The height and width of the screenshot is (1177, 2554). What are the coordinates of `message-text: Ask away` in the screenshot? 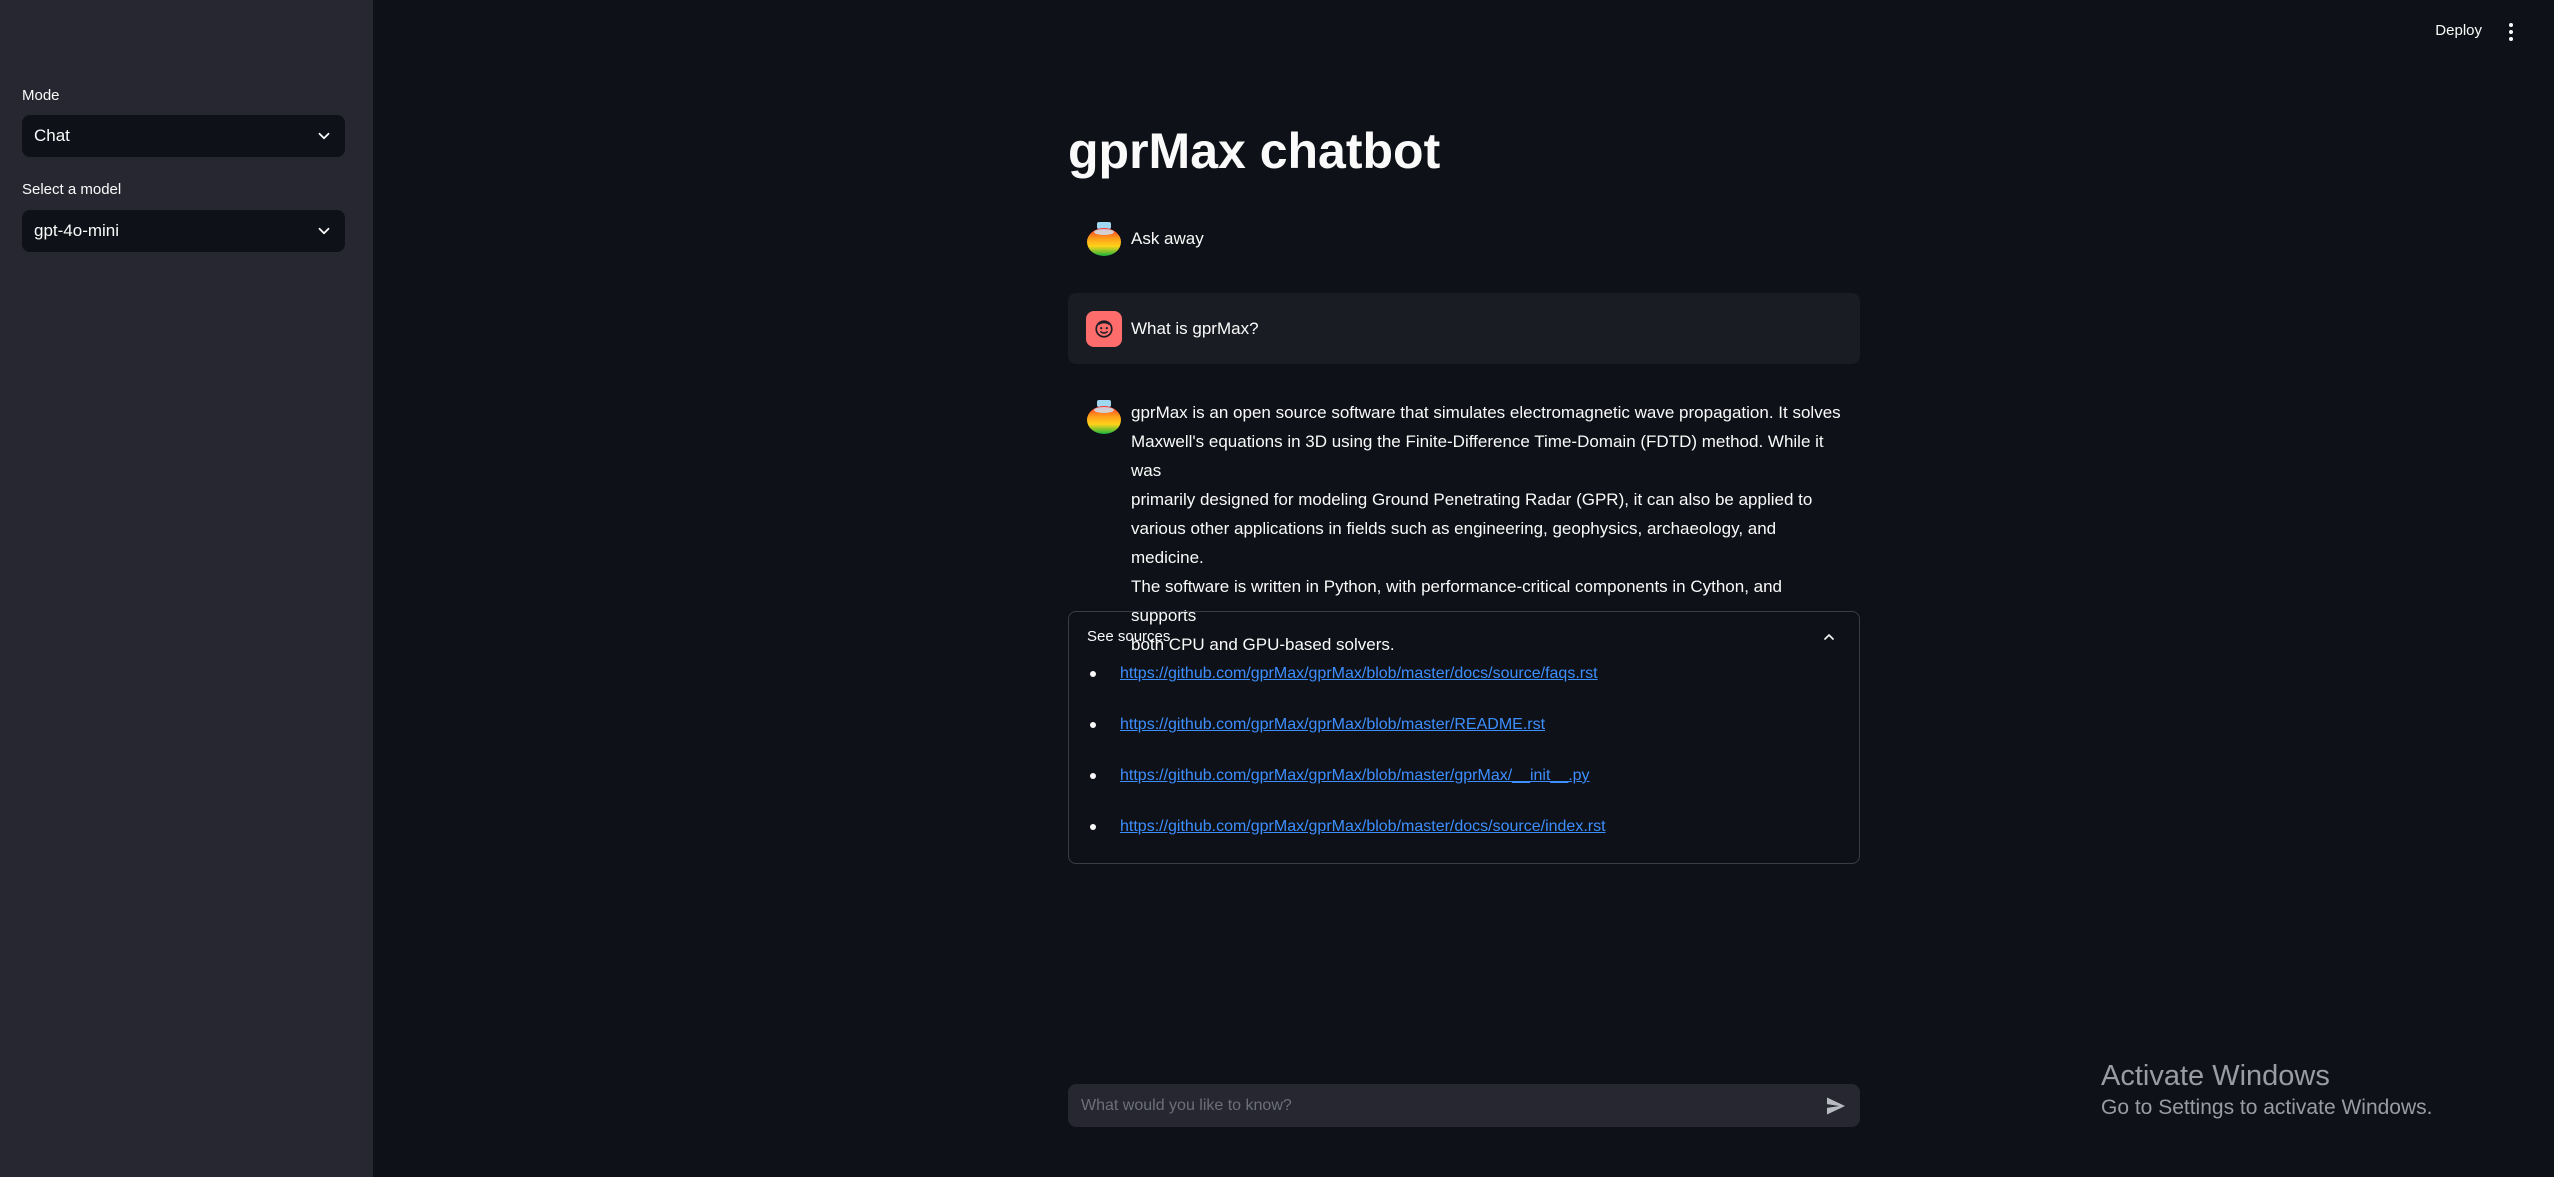 It's located at (1167, 238).